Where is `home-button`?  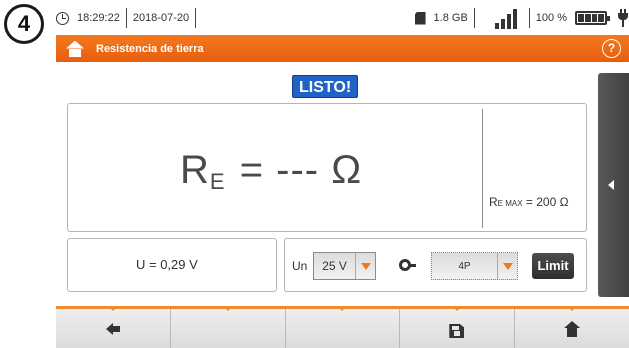 home-button is located at coordinates (572, 327).